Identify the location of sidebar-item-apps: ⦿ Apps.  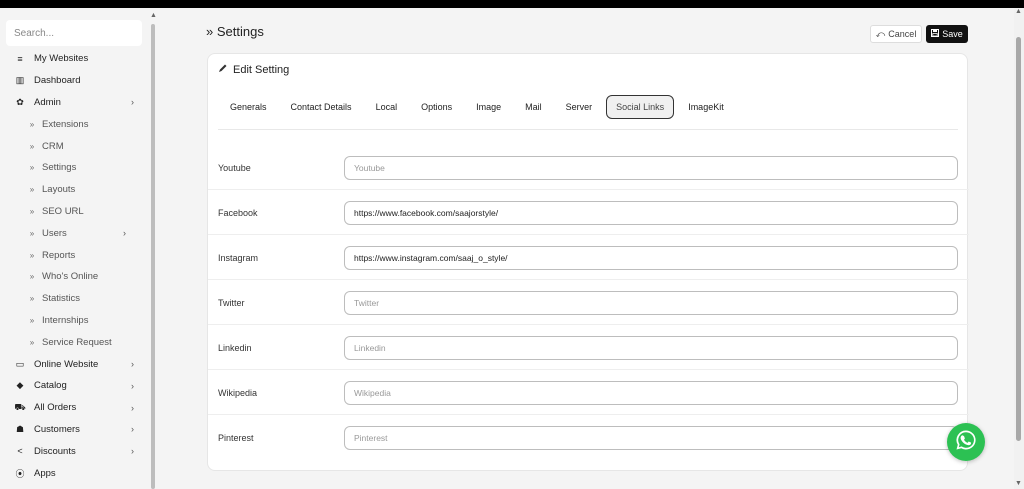
(74, 473).